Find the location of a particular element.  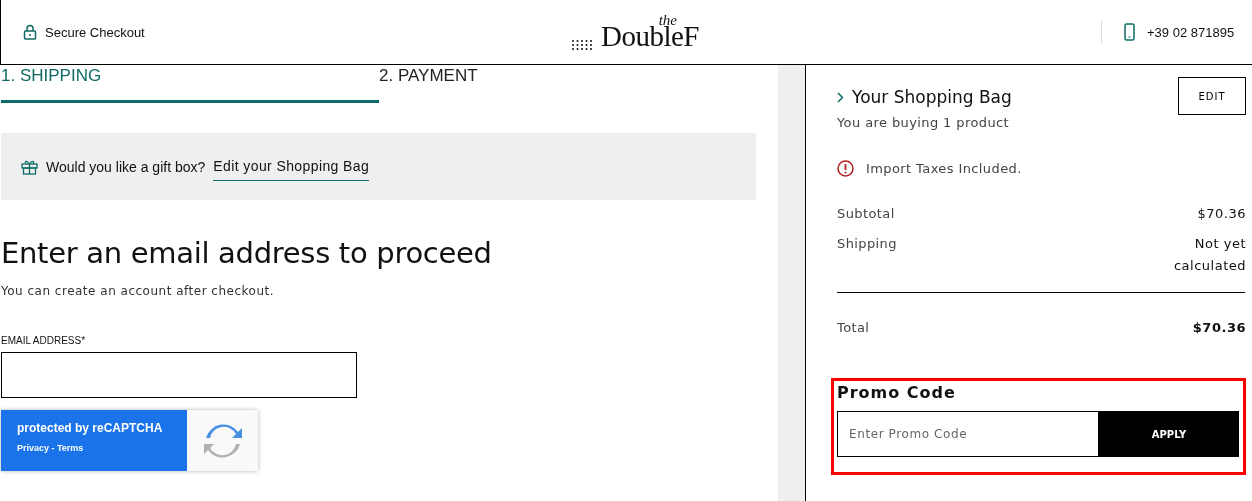

shopping-bag-title: Your Shopping Bag is located at coordinates (932, 97).